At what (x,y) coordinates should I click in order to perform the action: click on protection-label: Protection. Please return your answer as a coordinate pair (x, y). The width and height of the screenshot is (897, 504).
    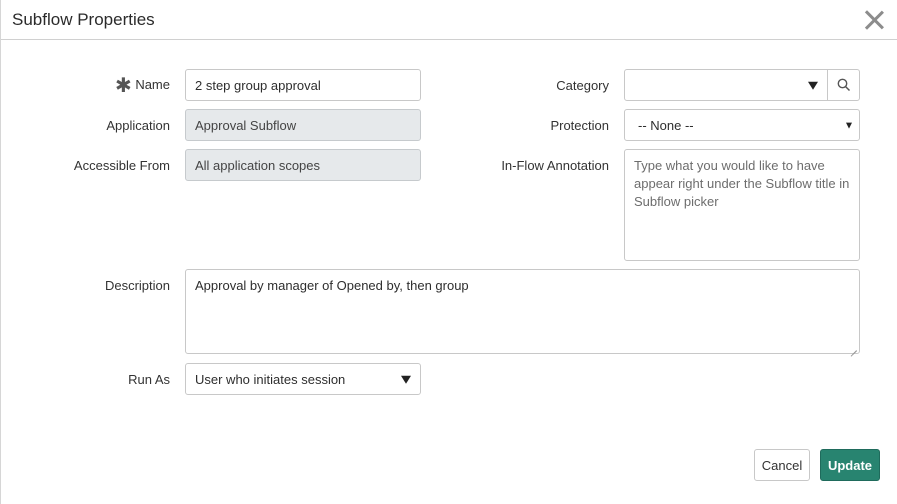
    Looking at the image, I should click on (579, 125).